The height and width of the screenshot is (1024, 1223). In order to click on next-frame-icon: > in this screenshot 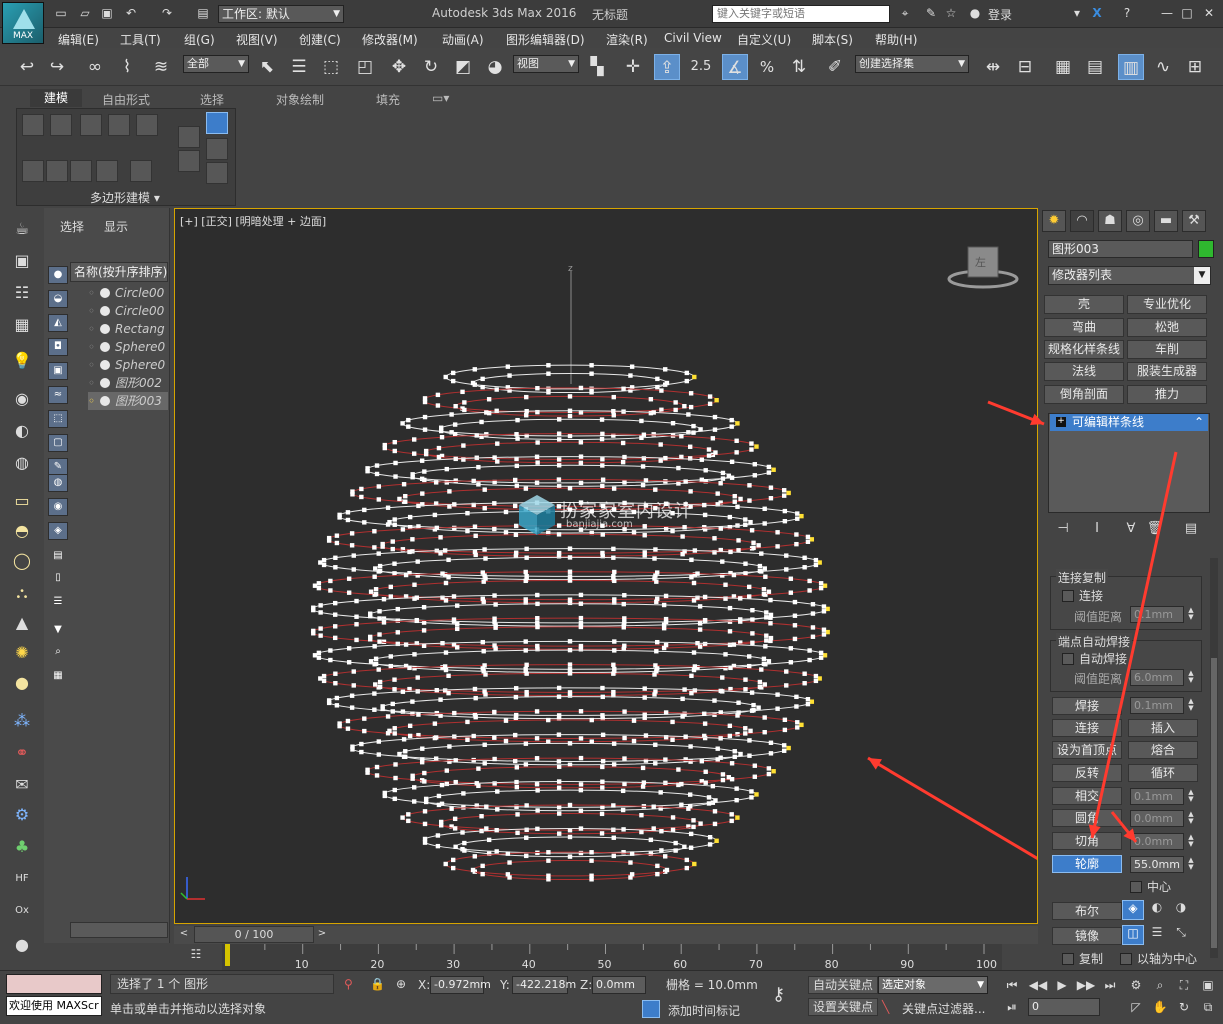, I will do `click(322, 935)`.